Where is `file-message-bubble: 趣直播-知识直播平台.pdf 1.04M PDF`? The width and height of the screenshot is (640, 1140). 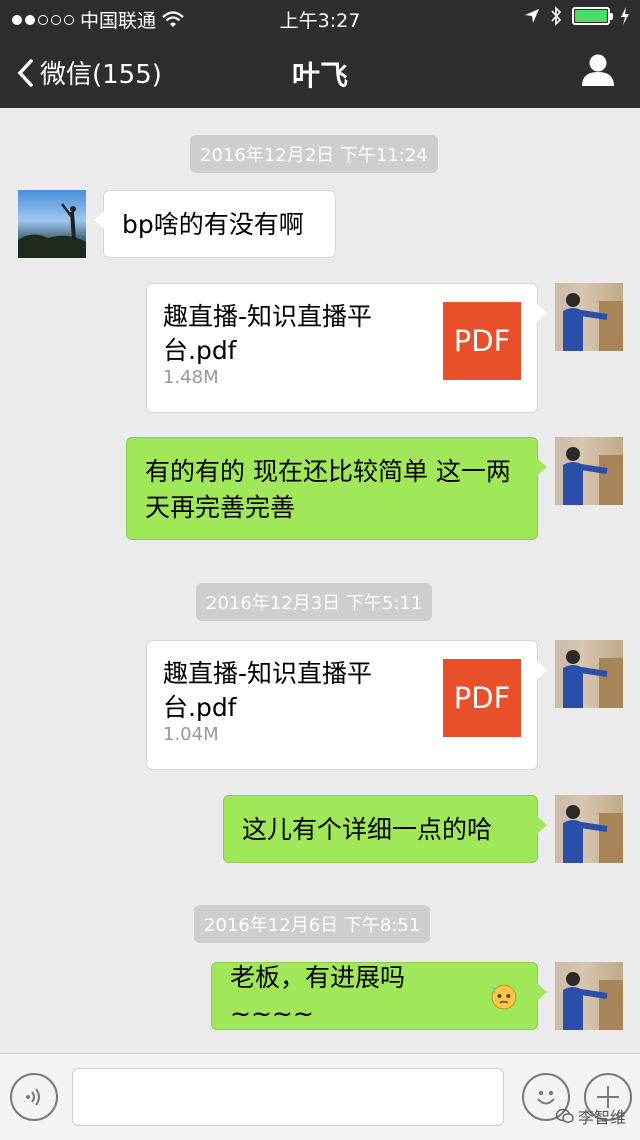
file-message-bubble: 趣直播-知识直播平台.pdf 1.04M PDF is located at coordinates (346, 705).